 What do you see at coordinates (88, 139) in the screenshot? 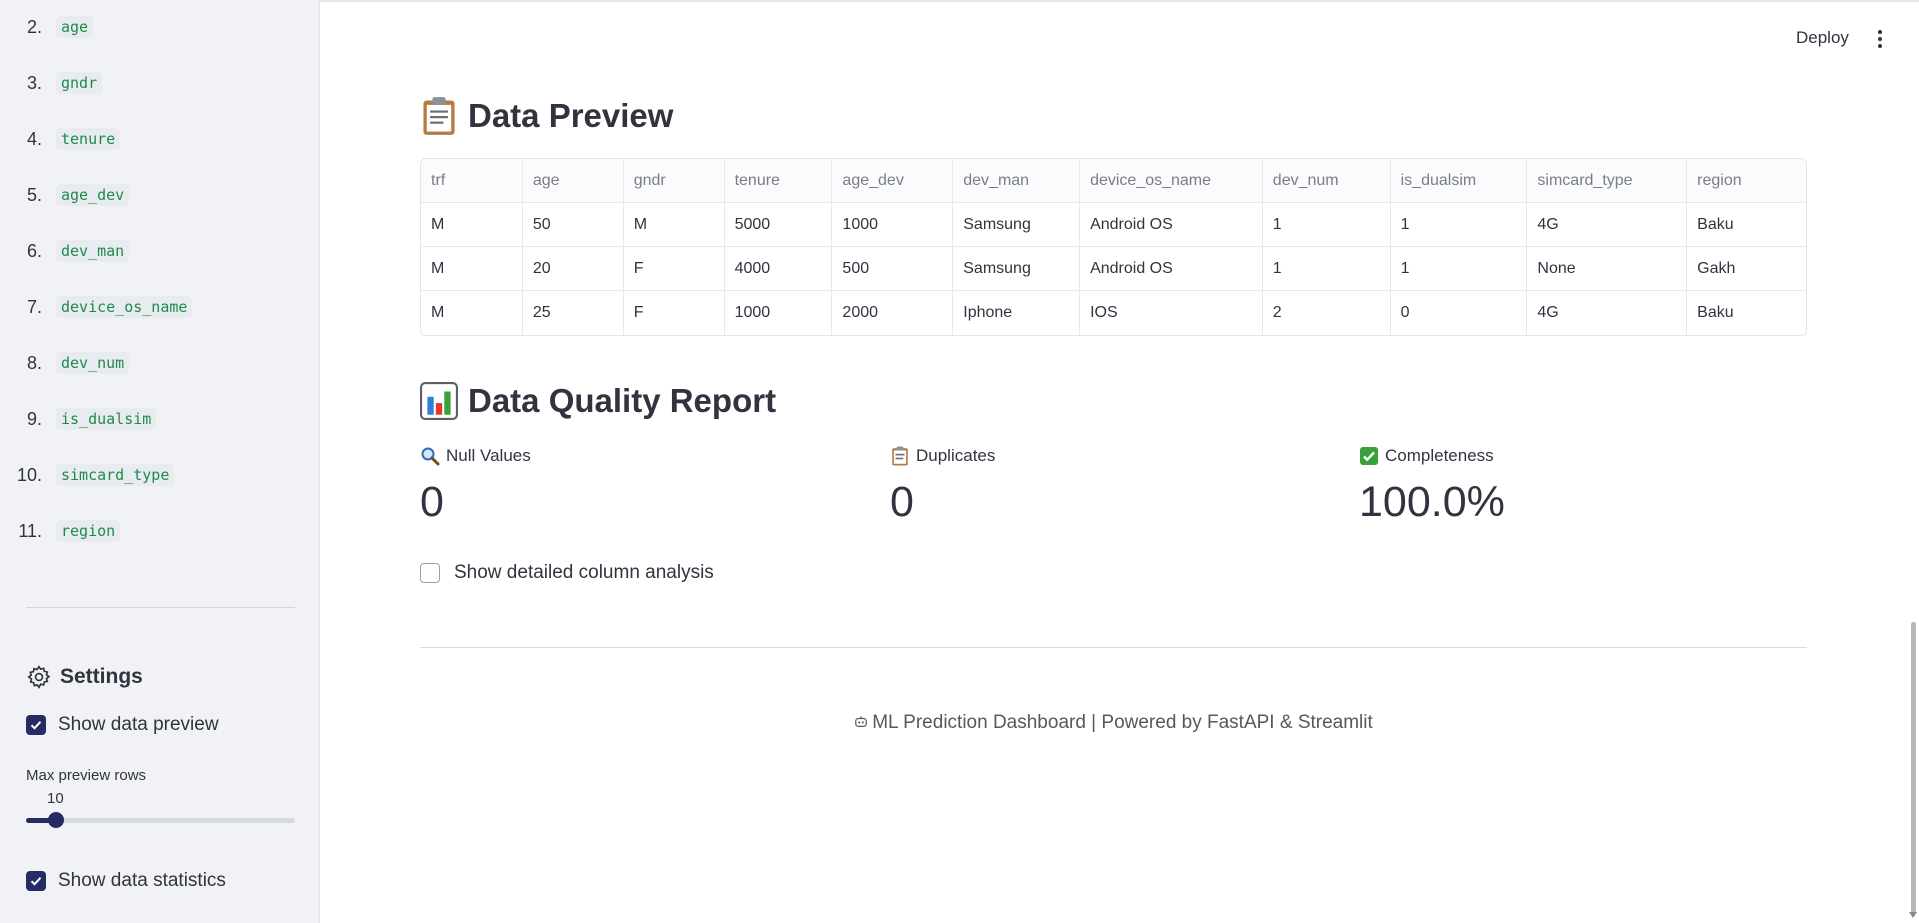
I see `column-name-code: tenure` at bounding box center [88, 139].